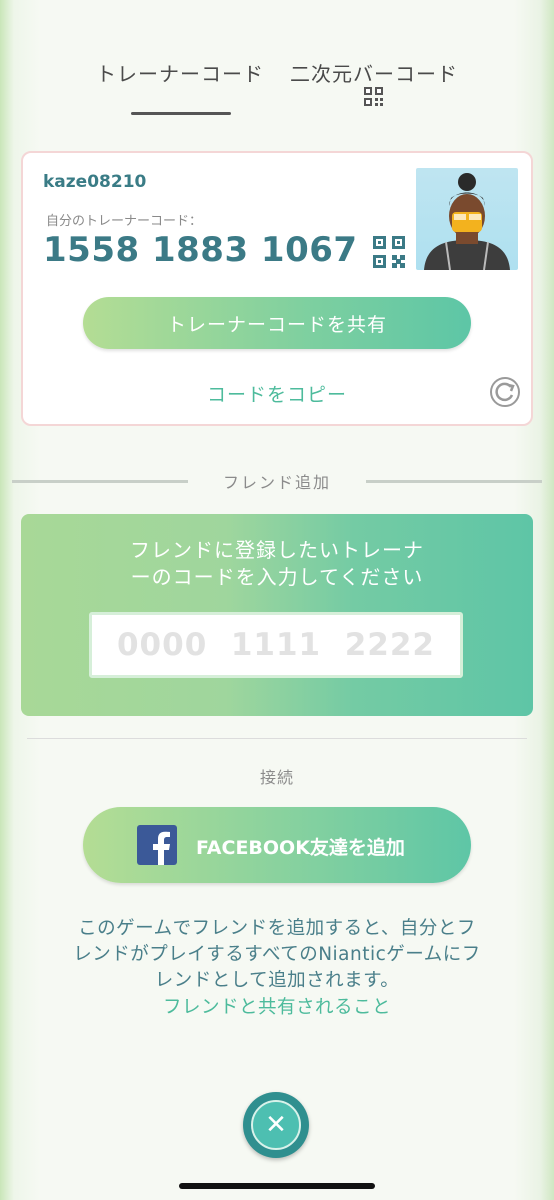 This screenshot has width=554, height=1200. I want to click on trainer-code-label: 自分のトレーナーコード：, so click(124, 221).